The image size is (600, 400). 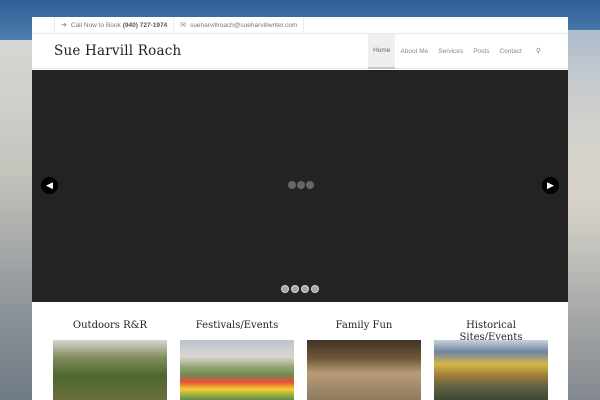 I want to click on slider-next-button: ▶, so click(x=550, y=185).